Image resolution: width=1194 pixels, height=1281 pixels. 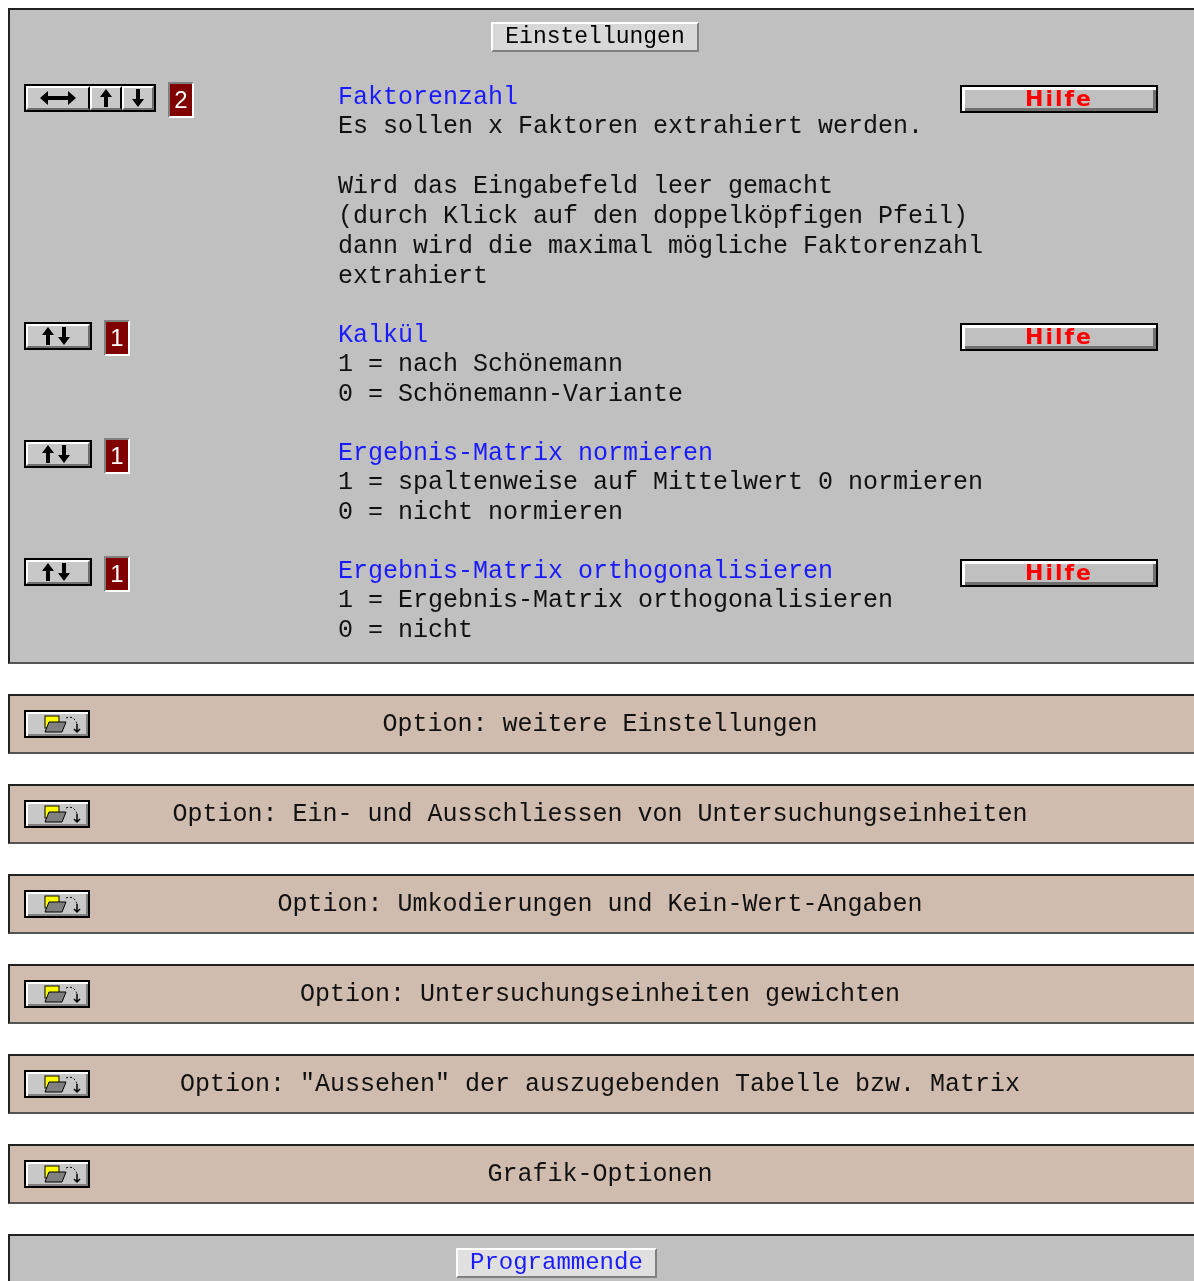 I want to click on end-program-button: Programmende, so click(x=556, y=1263).